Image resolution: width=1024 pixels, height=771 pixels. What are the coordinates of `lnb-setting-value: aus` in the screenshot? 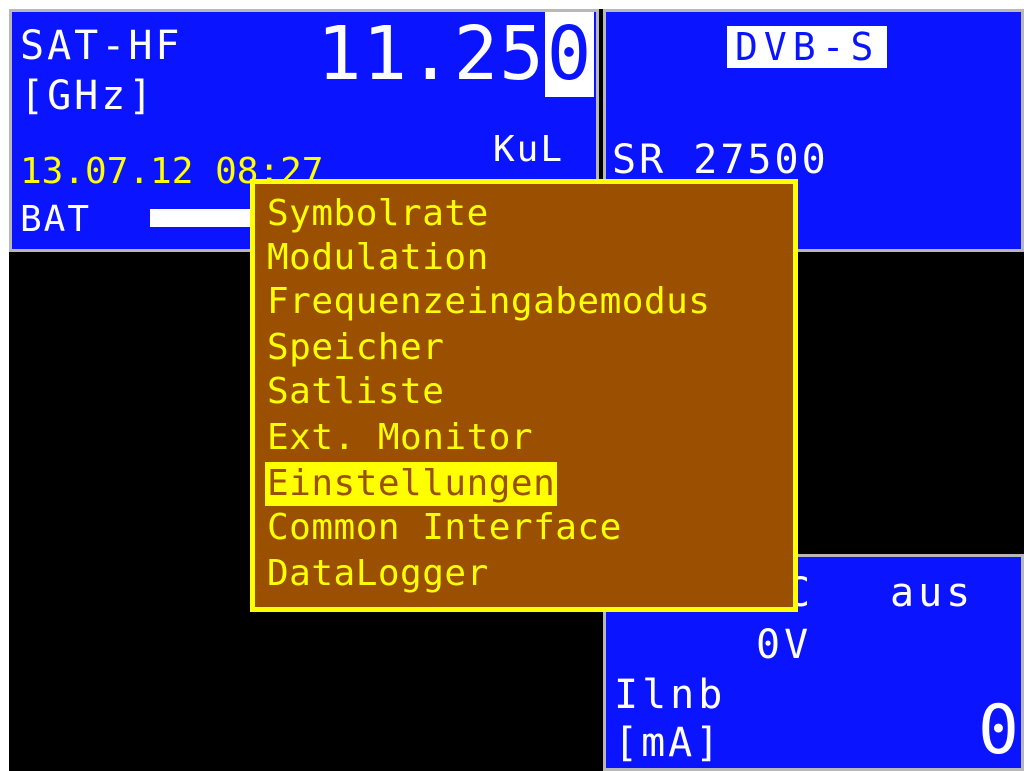 It's located at (932, 593).